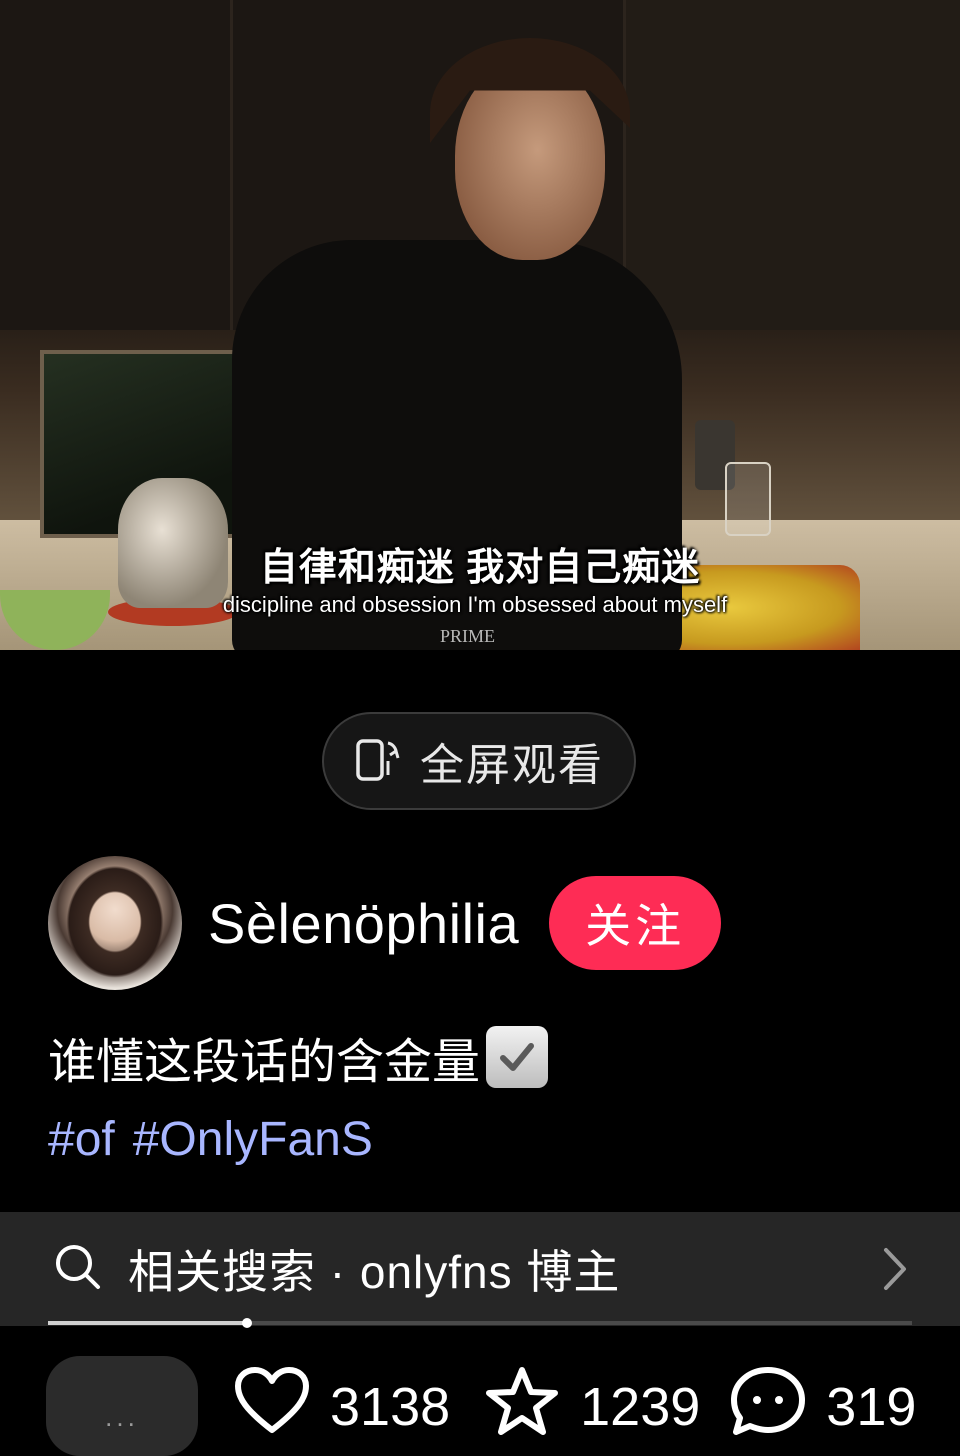  What do you see at coordinates (115, 923) in the screenshot?
I see `avatar` at bounding box center [115, 923].